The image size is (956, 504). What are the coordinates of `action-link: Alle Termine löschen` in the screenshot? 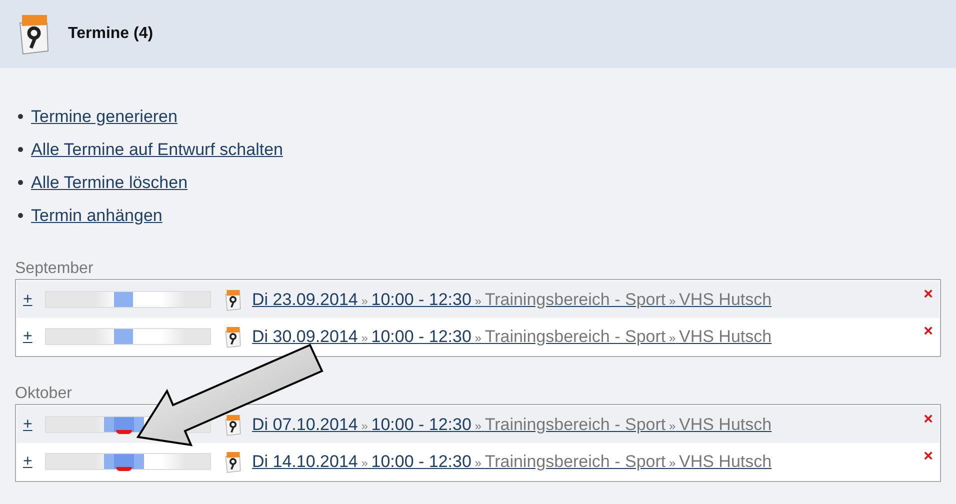 It's located at (109, 183).